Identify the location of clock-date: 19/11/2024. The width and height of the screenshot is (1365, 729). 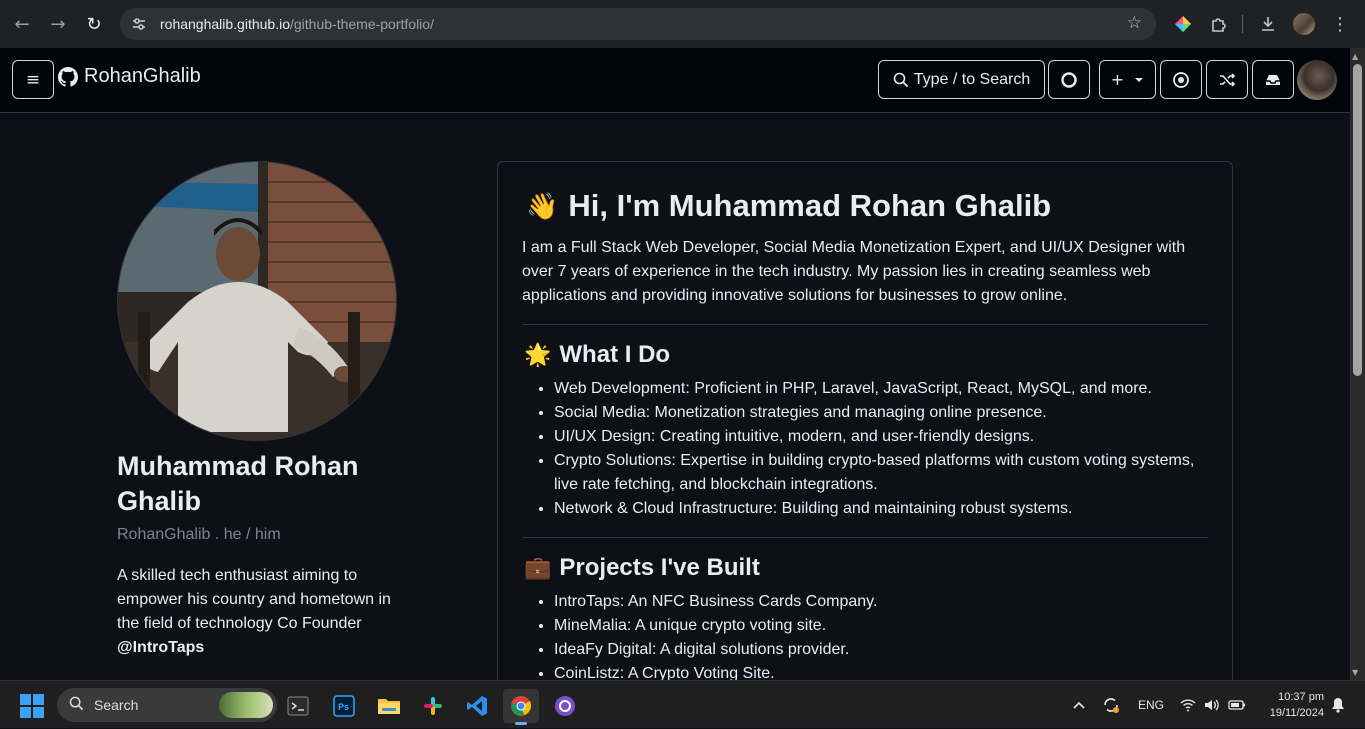
(1296, 713).